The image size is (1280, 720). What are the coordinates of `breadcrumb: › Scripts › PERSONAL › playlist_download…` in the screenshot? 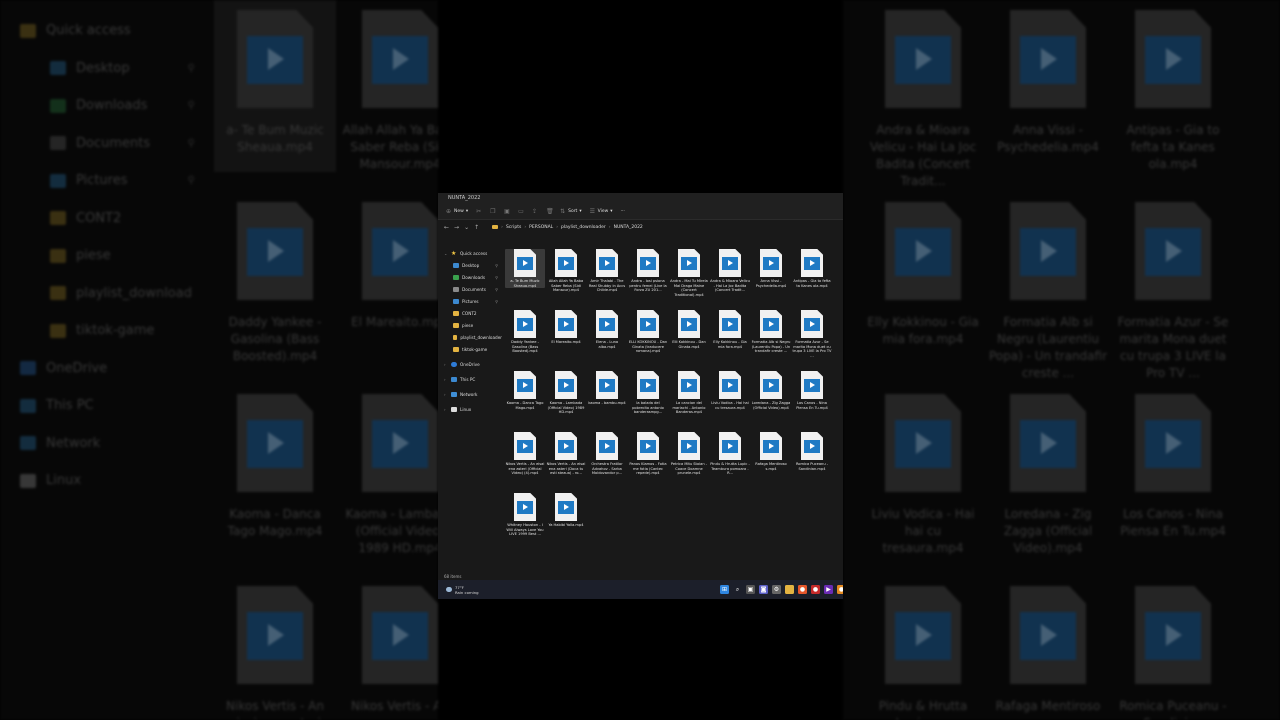 It's located at (567, 227).